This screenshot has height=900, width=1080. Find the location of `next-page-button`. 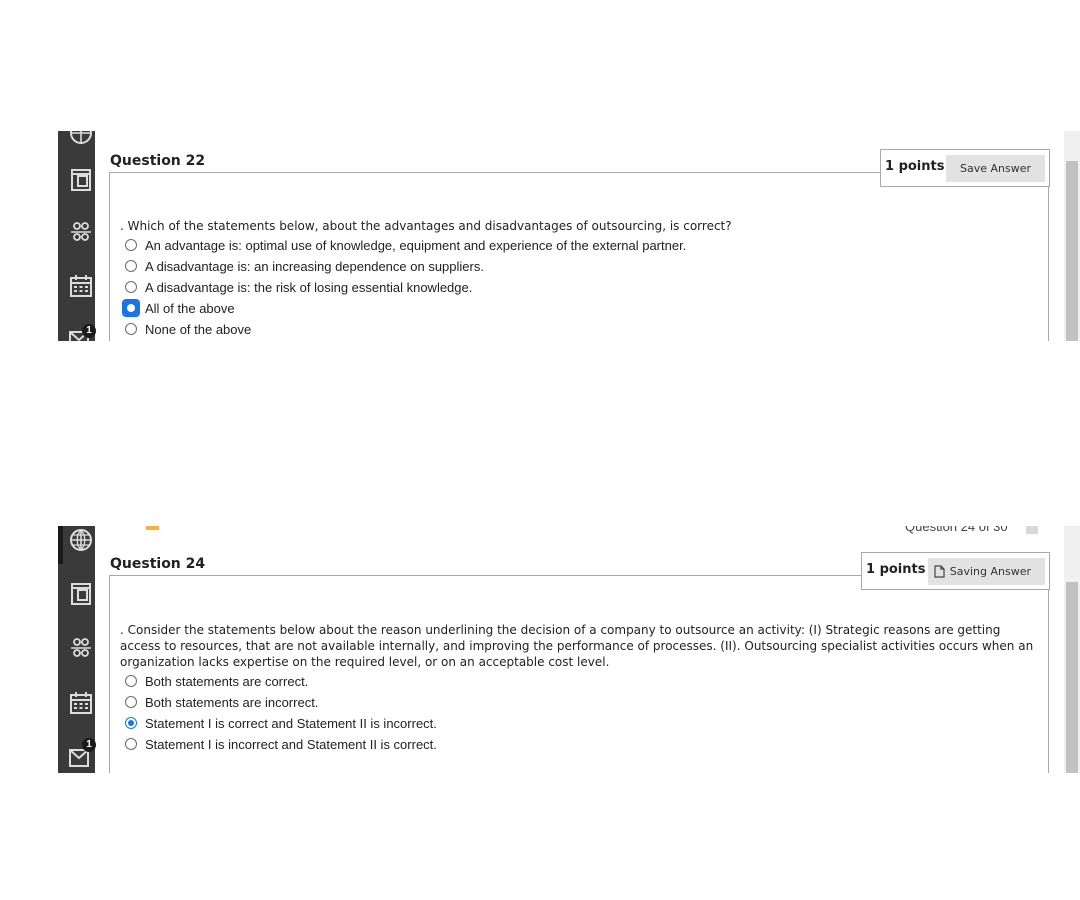

next-page-button is located at coordinates (1032, 530).